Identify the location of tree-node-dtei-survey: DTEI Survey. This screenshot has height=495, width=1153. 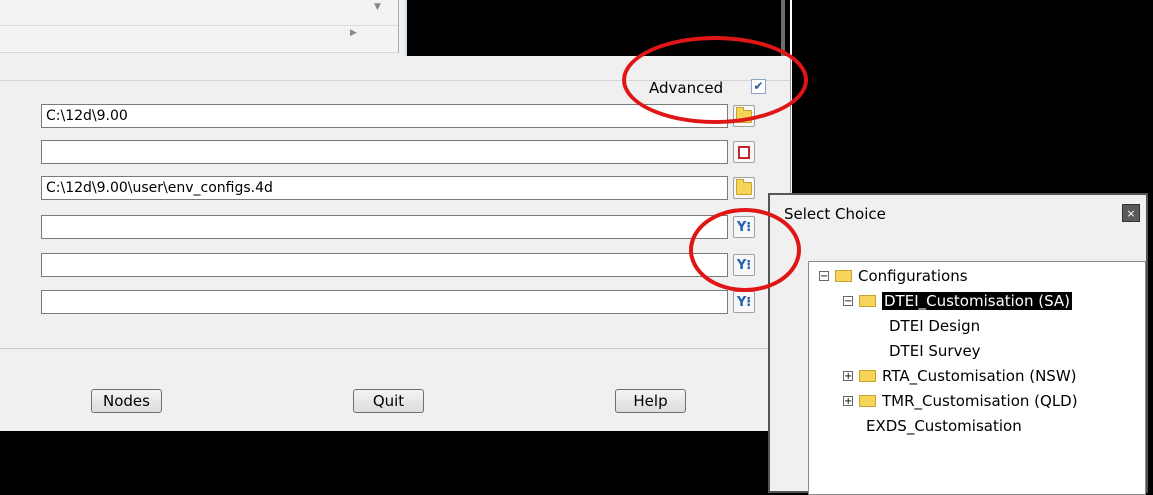
(935, 351).